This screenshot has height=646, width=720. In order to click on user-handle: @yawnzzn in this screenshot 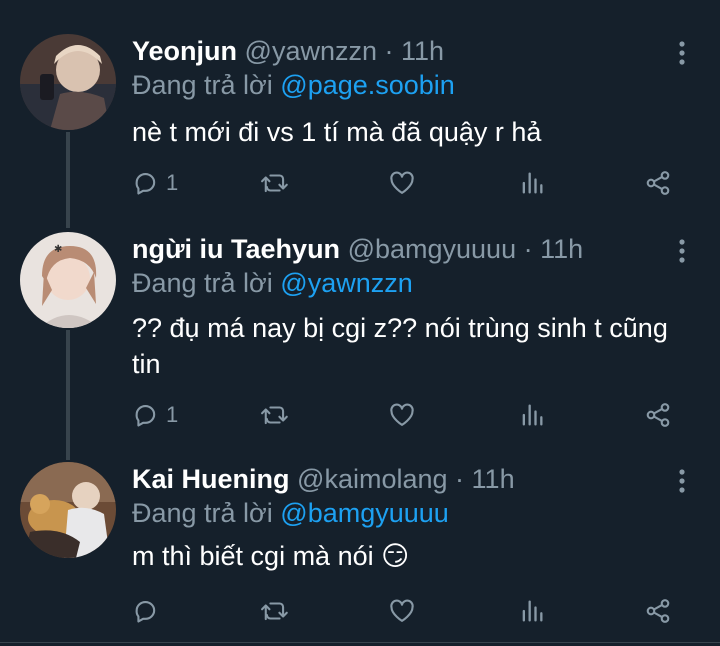, I will do `click(311, 51)`.